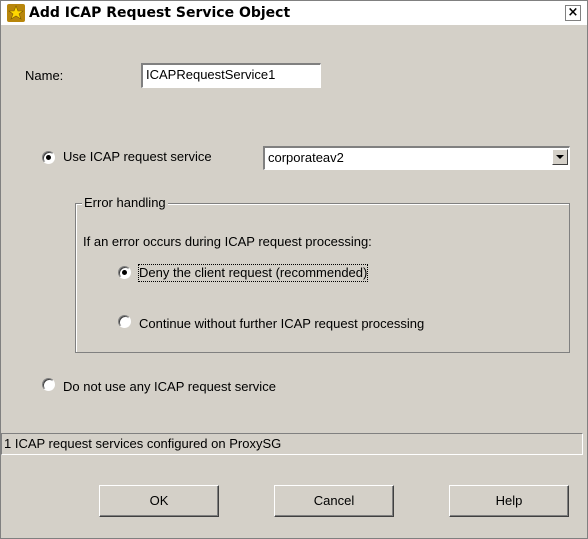 The image size is (588, 539). I want to click on use-service-radio, so click(48, 157).